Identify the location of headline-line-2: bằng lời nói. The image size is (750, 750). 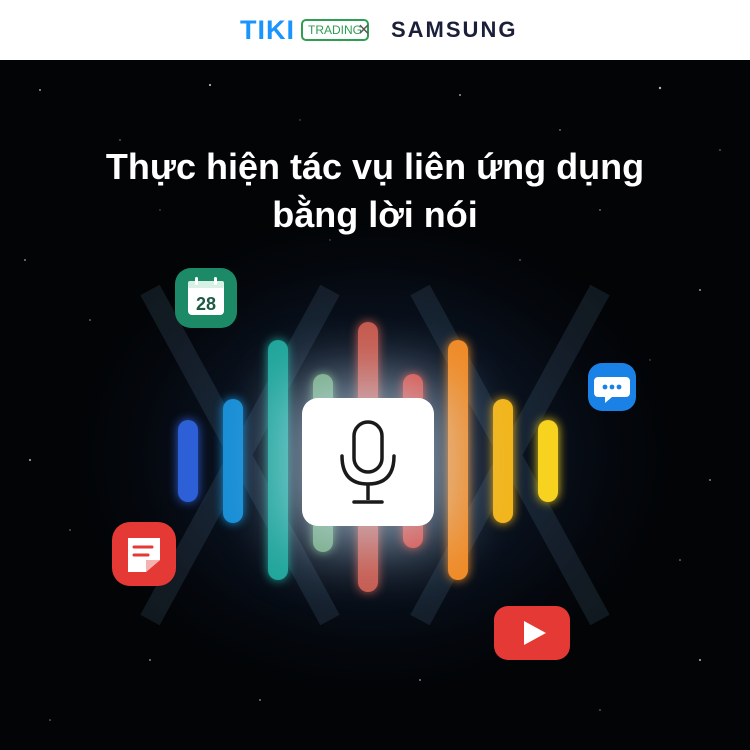
(375, 214).